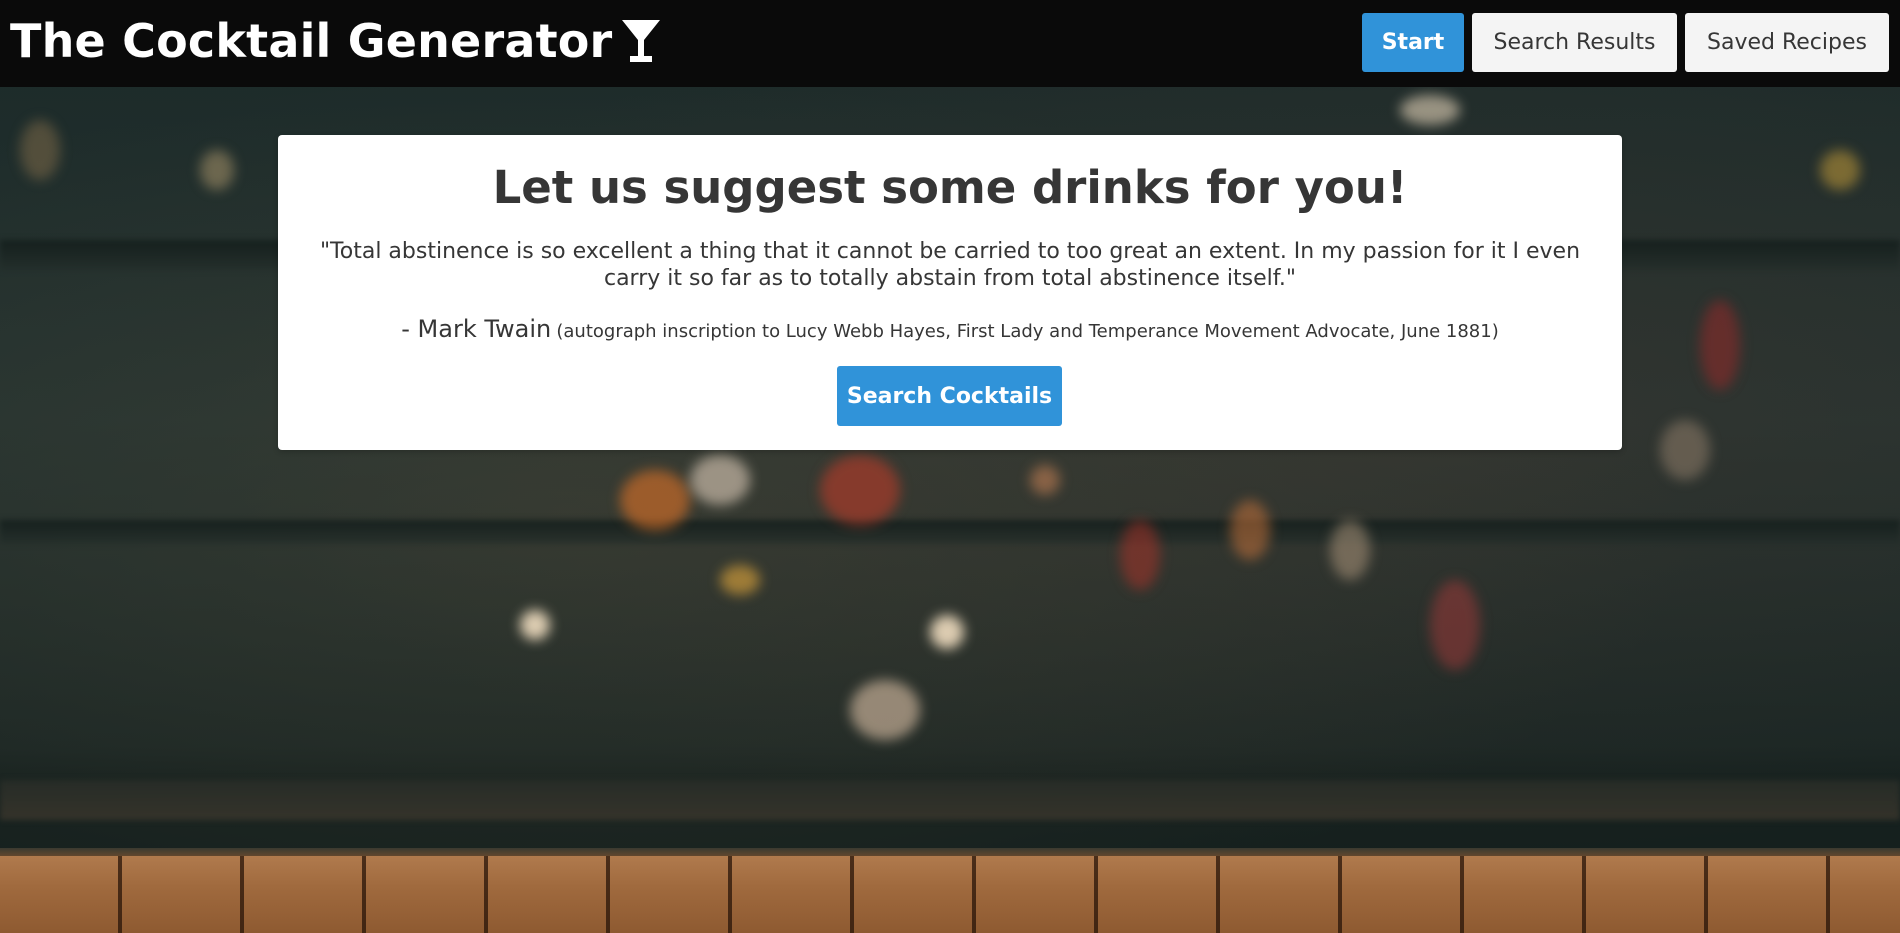 Image resolution: width=1900 pixels, height=933 pixels. I want to click on main-nav: Start Search Results Saved Recipes, so click(1625, 42).